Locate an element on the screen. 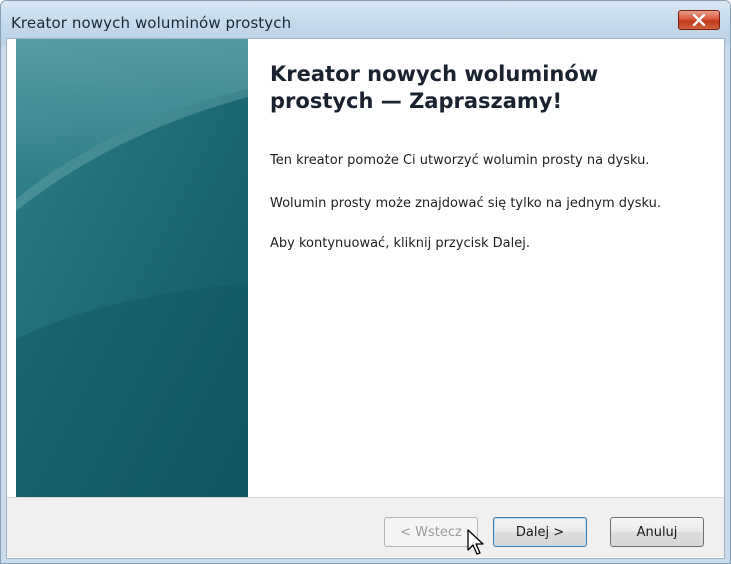 This screenshot has width=731, height=564. window-title: Kreator nowych woluminów prostych is located at coordinates (151, 23).